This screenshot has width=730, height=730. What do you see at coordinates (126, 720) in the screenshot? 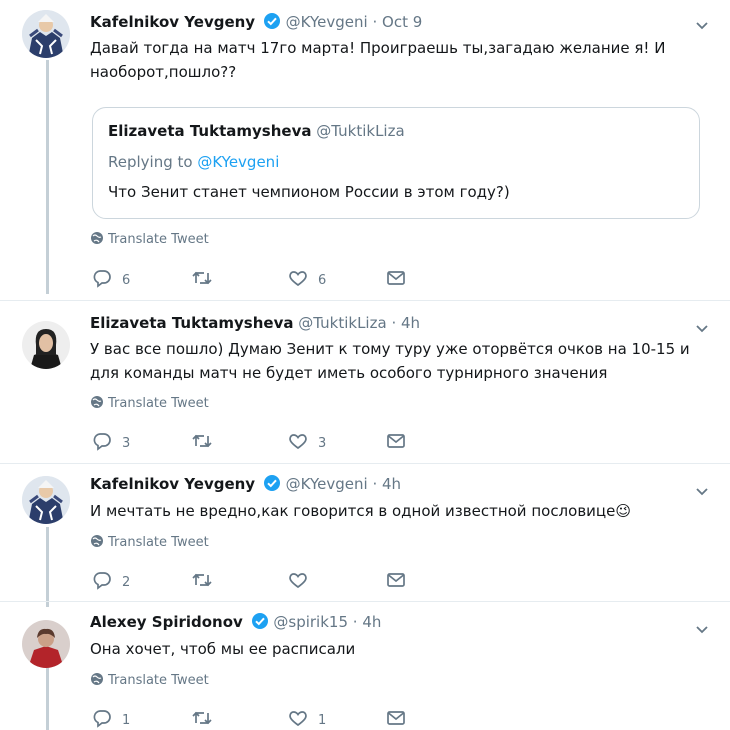
I see `reply-count: 1` at bounding box center [126, 720].